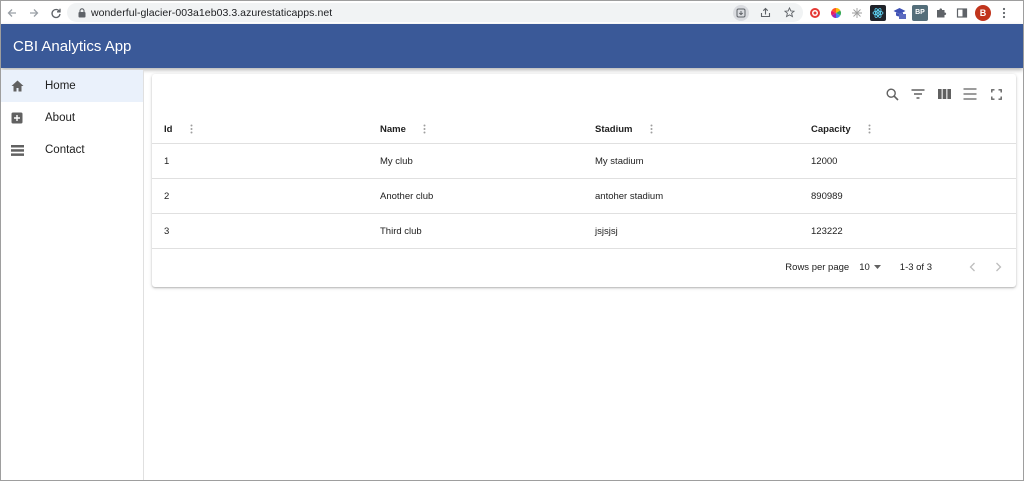 The height and width of the screenshot is (481, 1024). I want to click on cell-capacity: 12000, so click(824, 161).